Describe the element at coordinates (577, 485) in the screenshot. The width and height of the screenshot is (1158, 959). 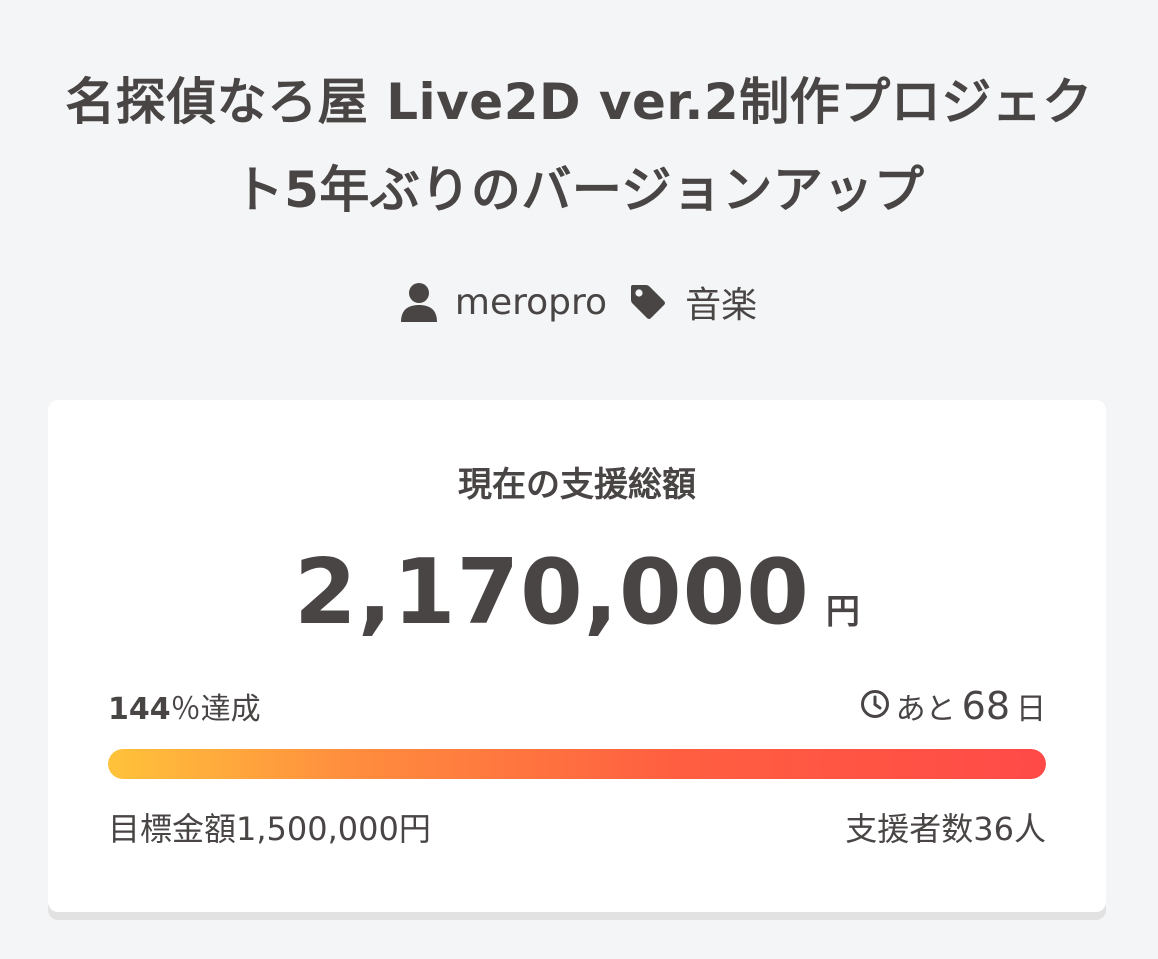
I see `funding-label: 現在の支援総額` at that location.